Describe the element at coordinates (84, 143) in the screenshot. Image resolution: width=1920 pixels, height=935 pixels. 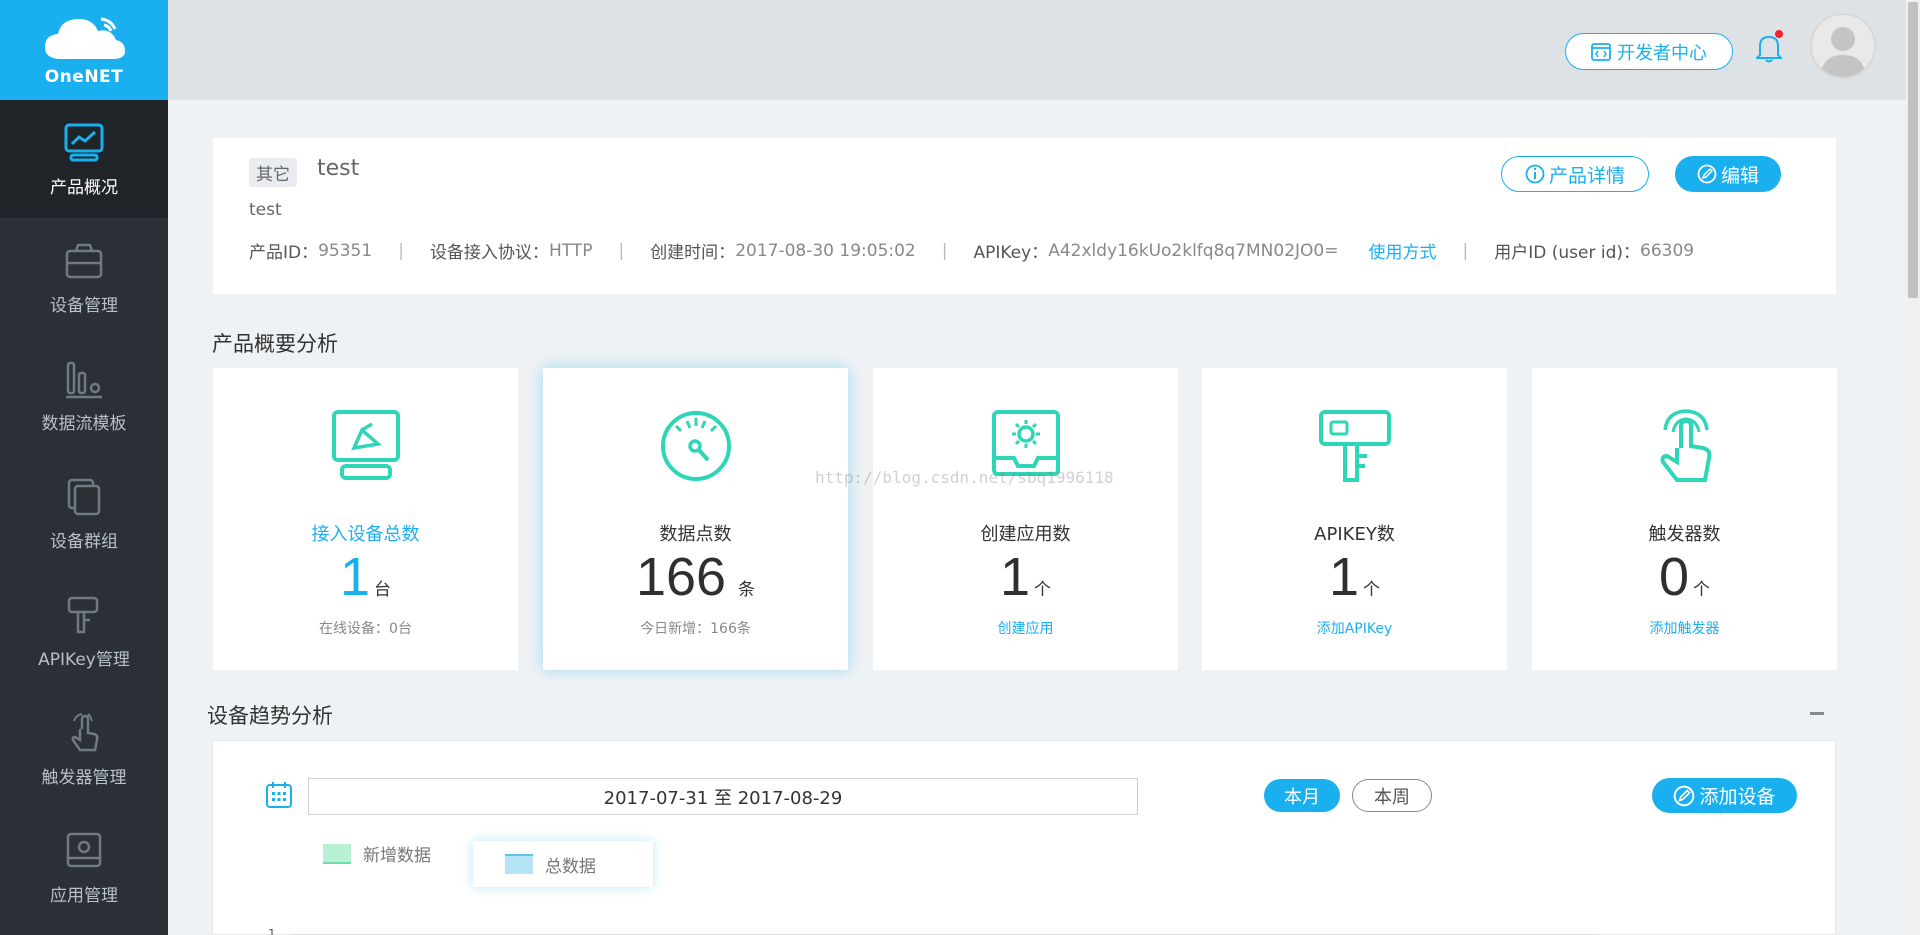
I see `chart-monitor-icon` at that location.